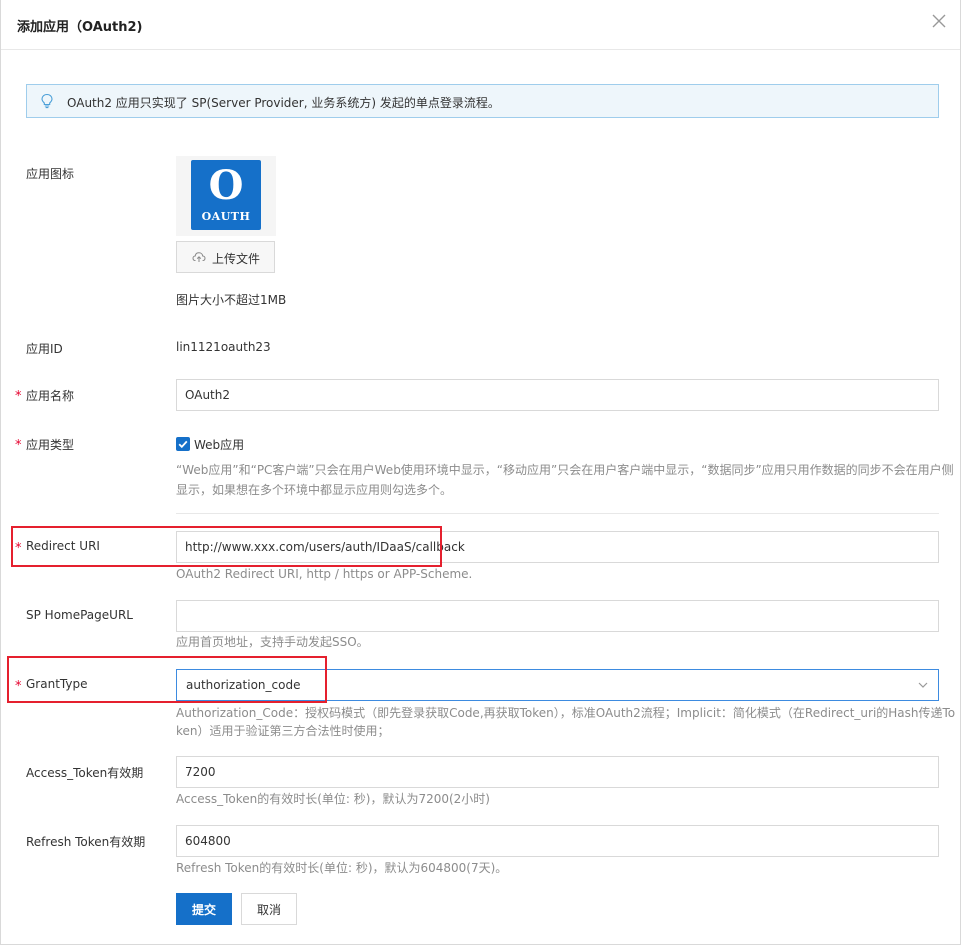 Image resolution: width=961 pixels, height=945 pixels. I want to click on web-app-checkbox-label: Web应用, so click(219, 445).